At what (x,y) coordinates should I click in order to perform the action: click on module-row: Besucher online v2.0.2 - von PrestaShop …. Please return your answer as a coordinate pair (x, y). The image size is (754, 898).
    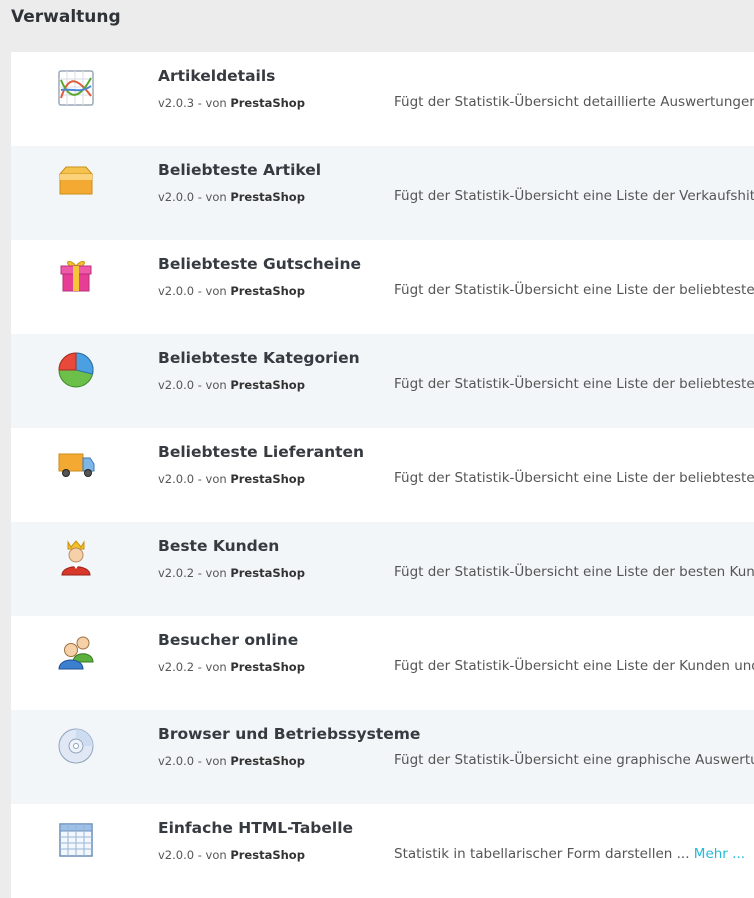
    Looking at the image, I should click on (382, 663).